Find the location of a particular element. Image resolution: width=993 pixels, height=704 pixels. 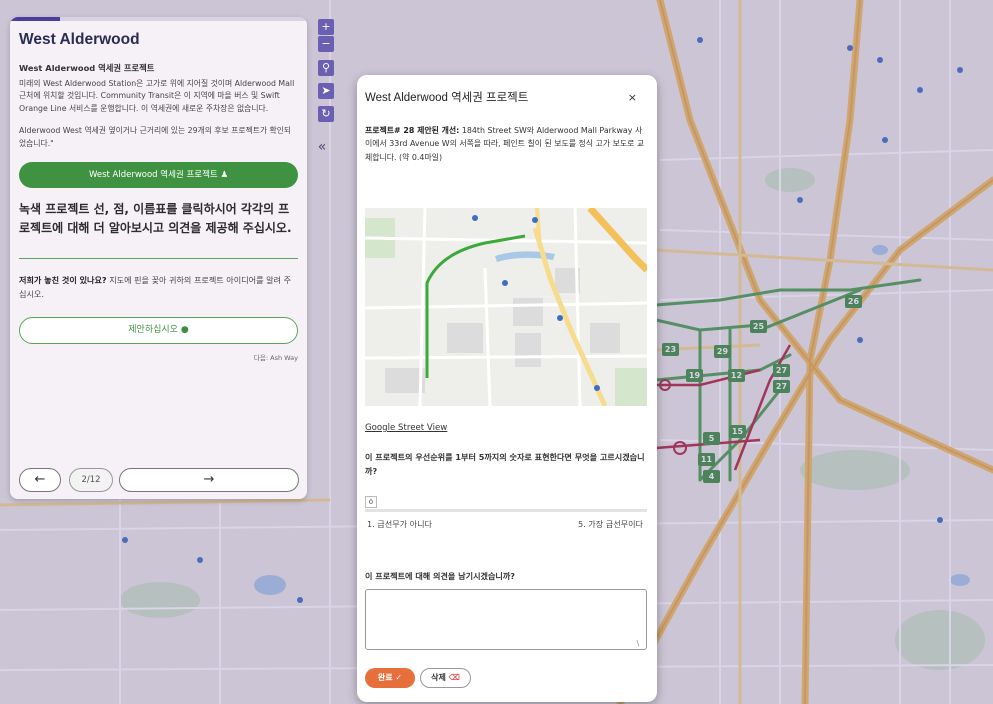

popup-title: West Alderwood 역세권 프로젝트 is located at coordinates (447, 98).